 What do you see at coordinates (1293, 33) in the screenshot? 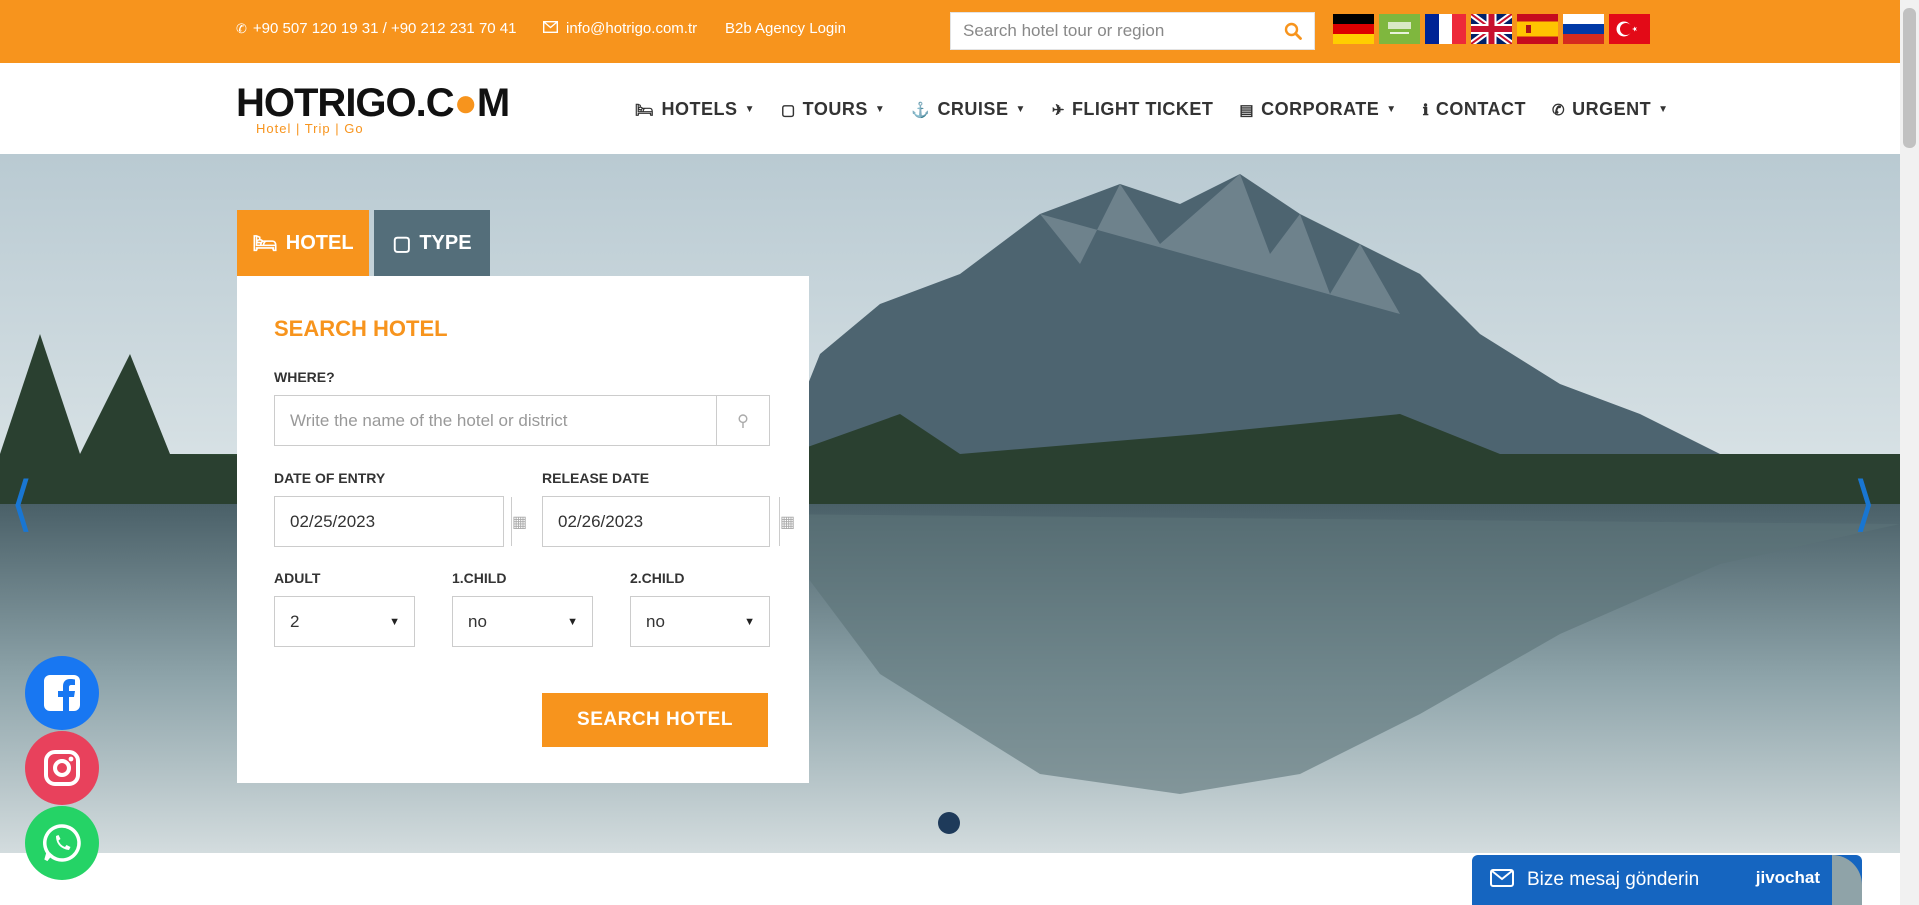
I see `search-icon` at bounding box center [1293, 33].